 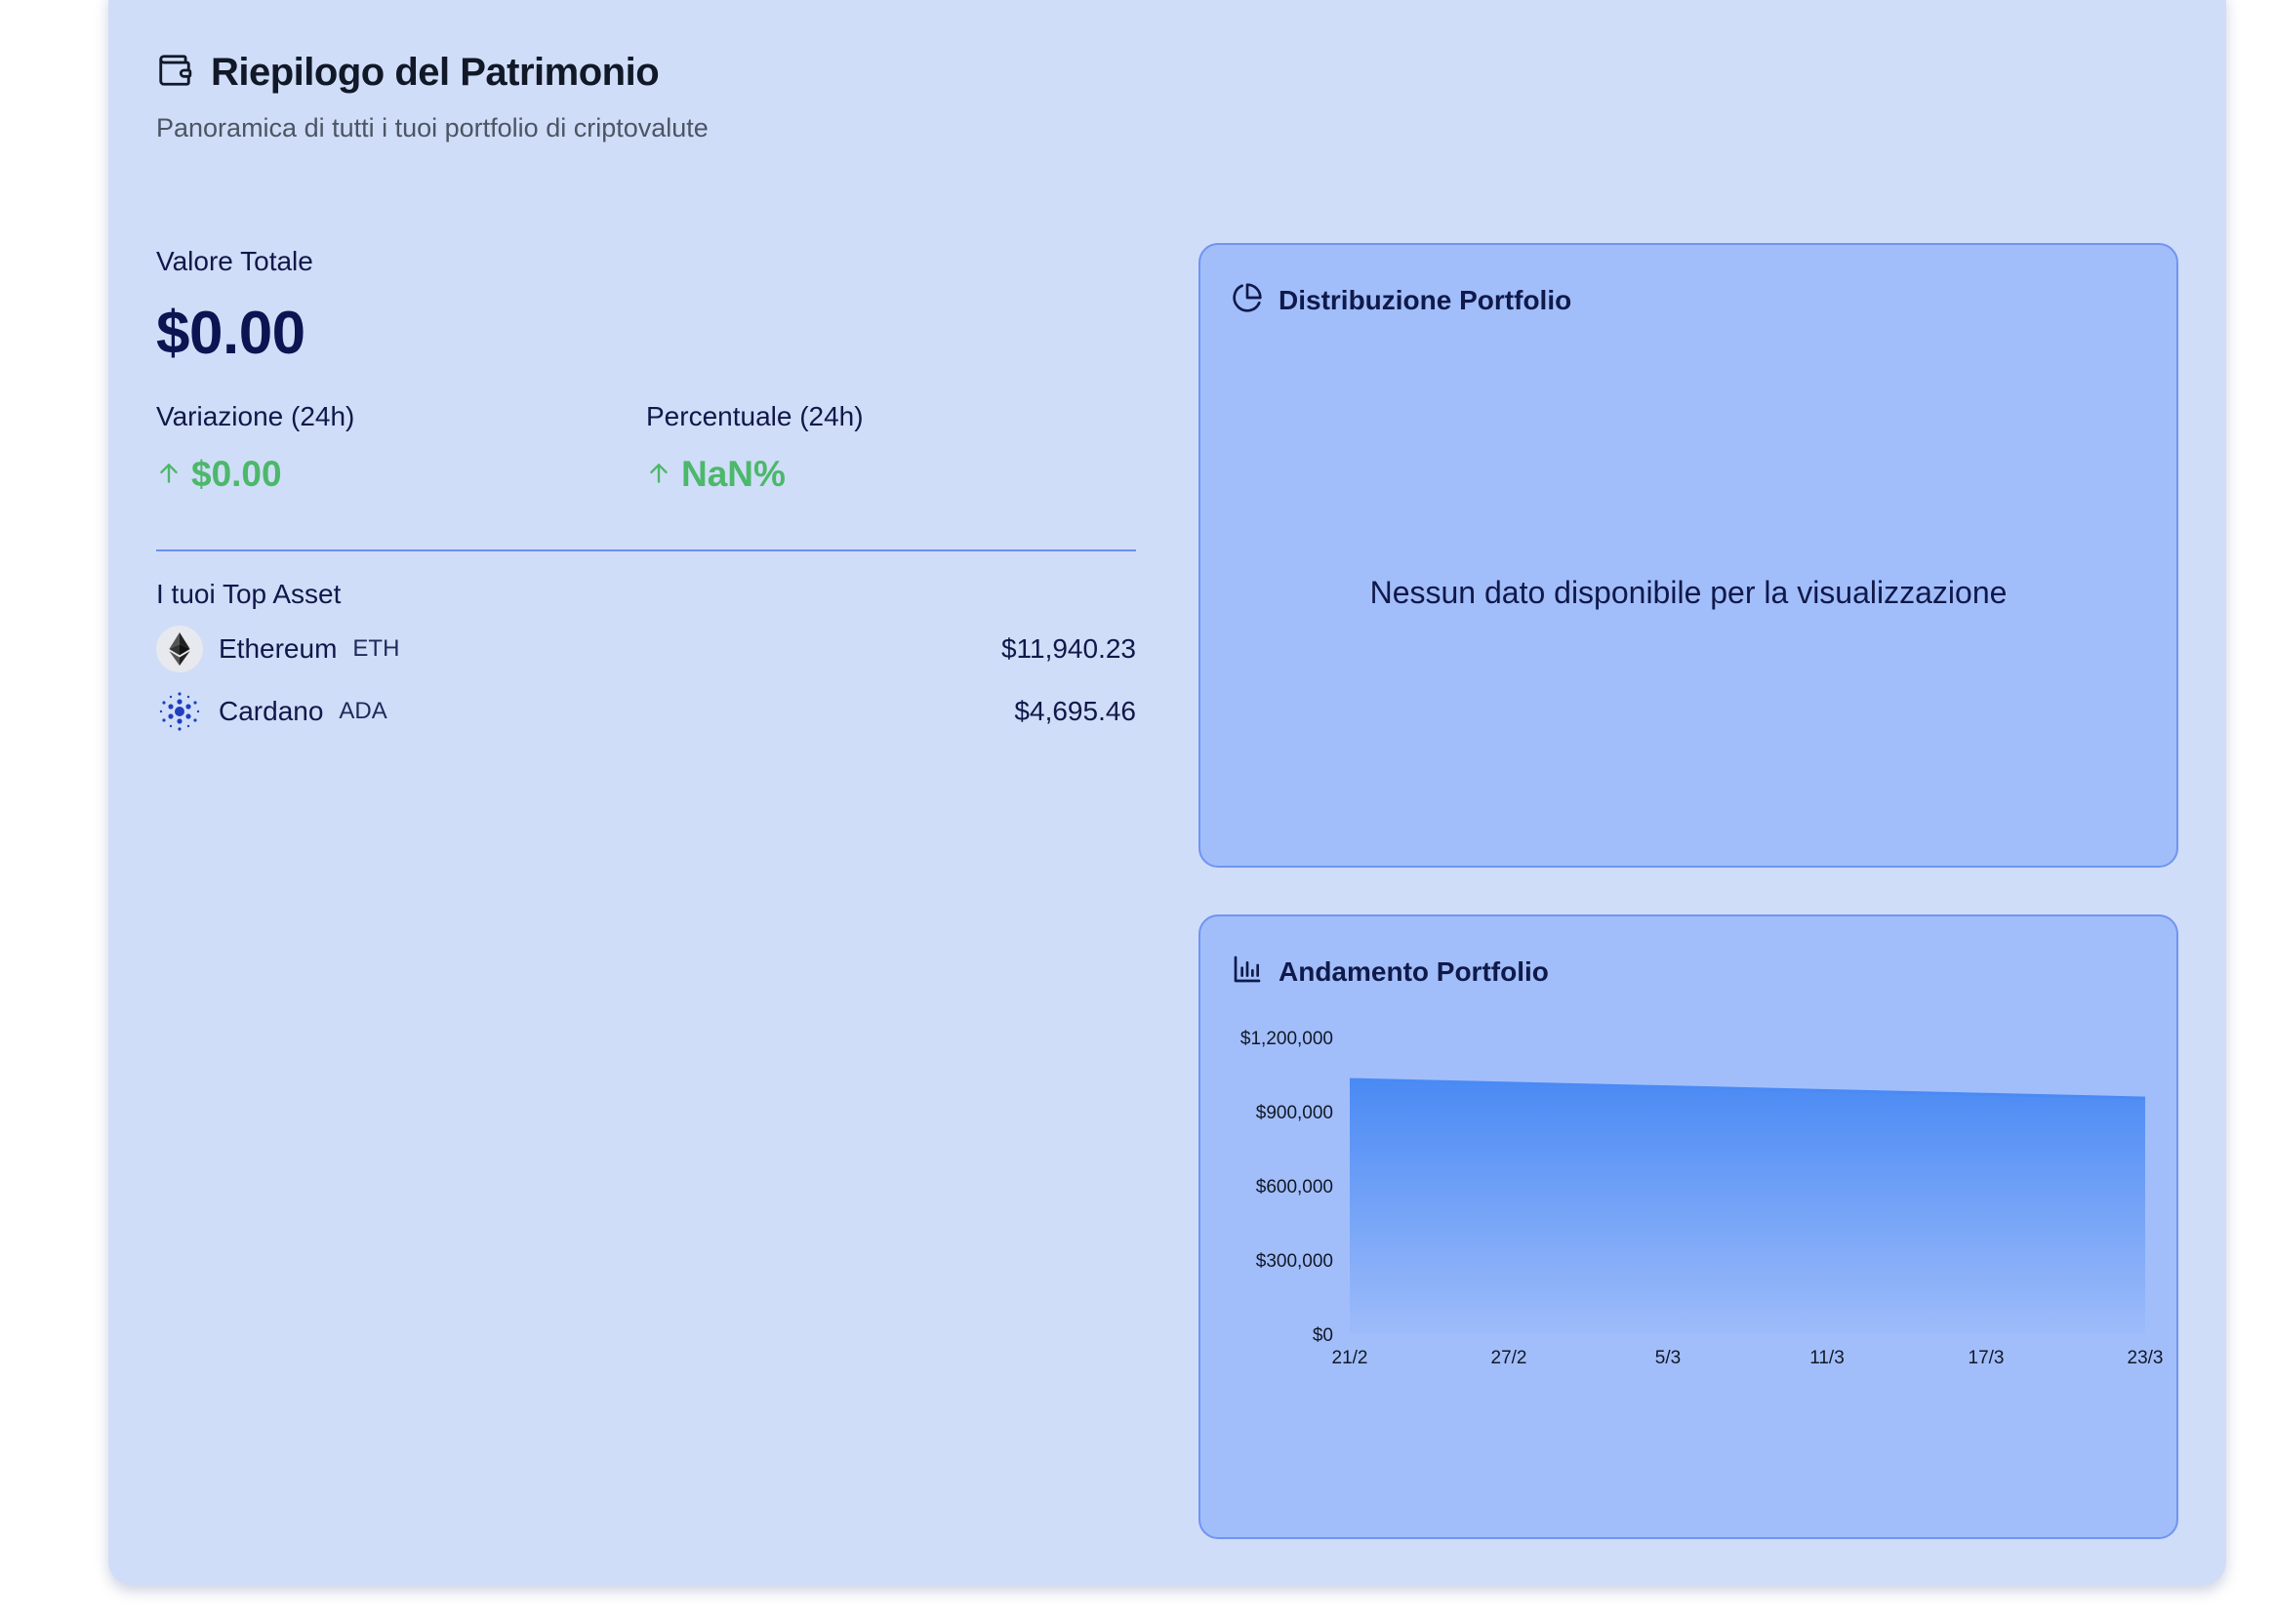 I want to click on change-24h: Variazione (24h) $0.00, so click(x=401, y=448).